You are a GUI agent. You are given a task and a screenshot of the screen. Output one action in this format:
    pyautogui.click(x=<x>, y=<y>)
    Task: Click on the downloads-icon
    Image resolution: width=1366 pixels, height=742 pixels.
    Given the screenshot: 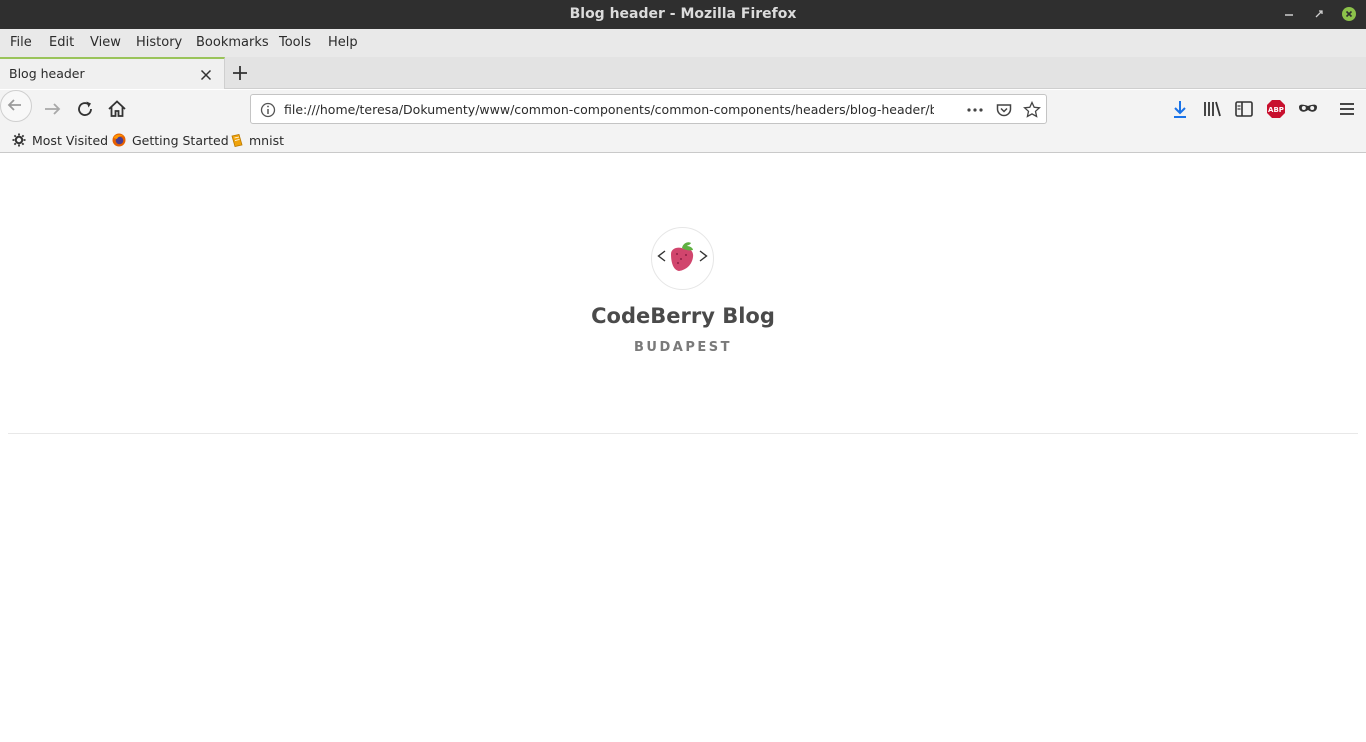 What is the action you would take?
    pyautogui.click(x=1180, y=109)
    